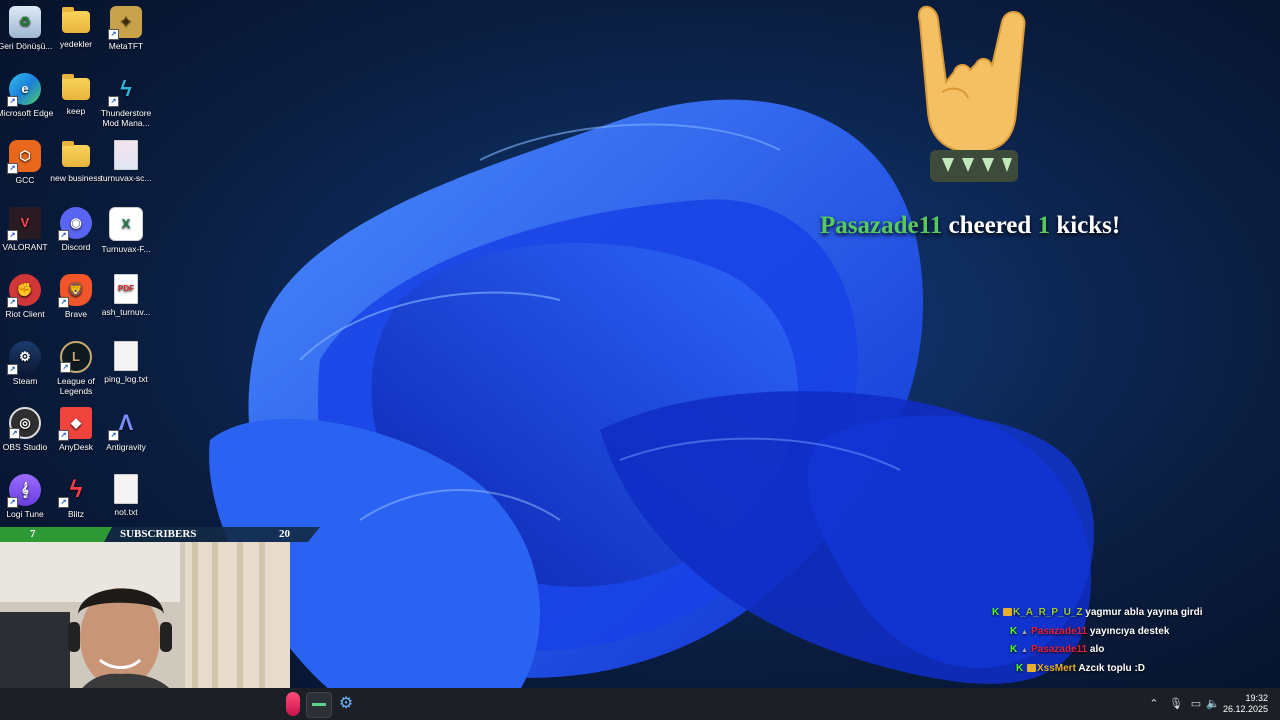  Describe the element at coordinates (1044, 225) in the screenshot. I see `alert-amount: 1` at that location.